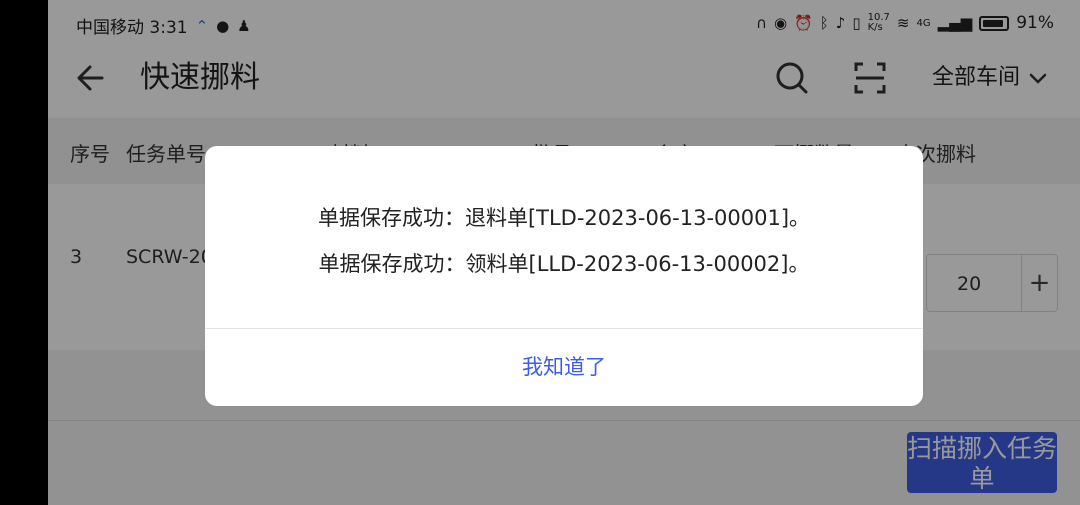  Describe the element at coordinates (564, 218) in the screenshot. I see `dialog-message-return: 单据保存成功：退料单[TLD-2023-06-13-00001]。` at that location.